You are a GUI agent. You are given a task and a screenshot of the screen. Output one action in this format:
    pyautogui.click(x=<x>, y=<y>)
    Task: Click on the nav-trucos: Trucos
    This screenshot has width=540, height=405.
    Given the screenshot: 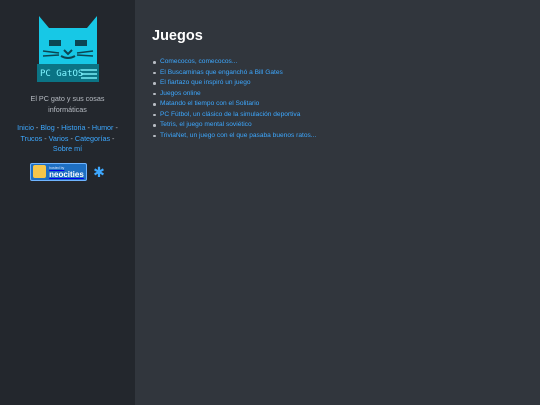 What is the action you would take?
    pyautogui.click(x=32, y=138)
    